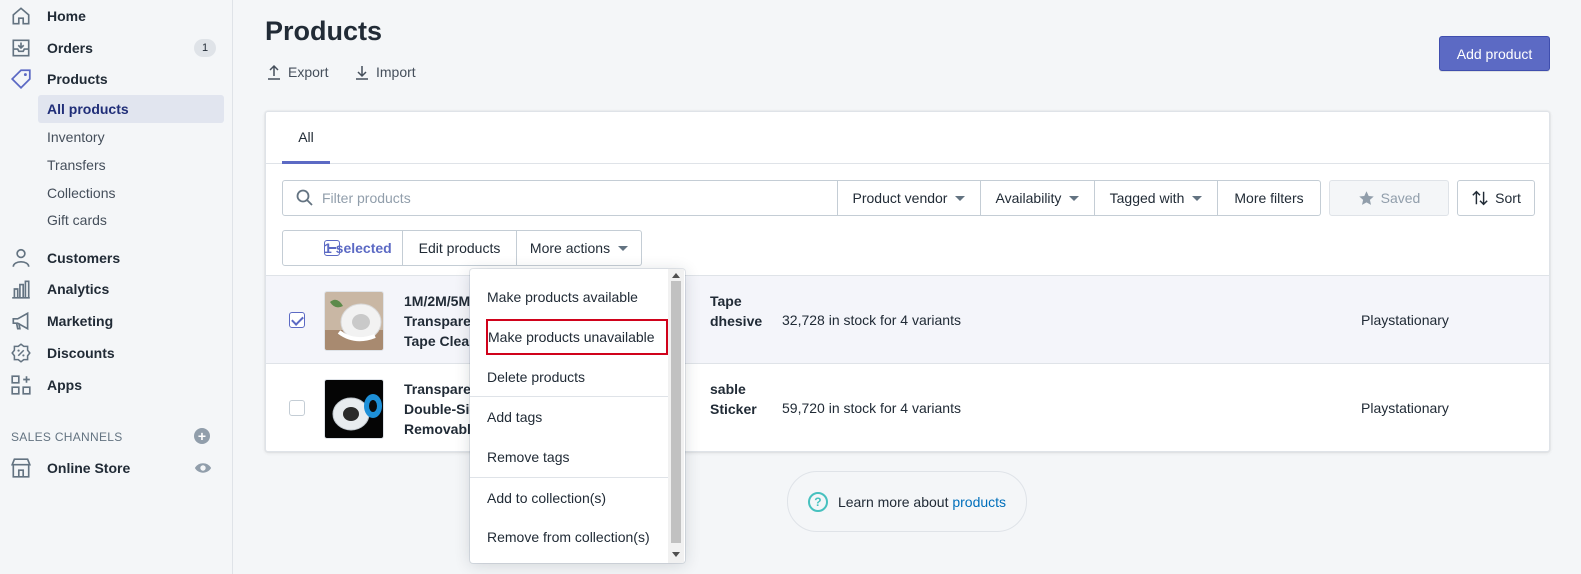 The height and width of the screenshot is (574, 1581). What do you see at coordinates (77, 79) in the screenshot?
I see `nav-label: Products` at bounding box center [77, 79].